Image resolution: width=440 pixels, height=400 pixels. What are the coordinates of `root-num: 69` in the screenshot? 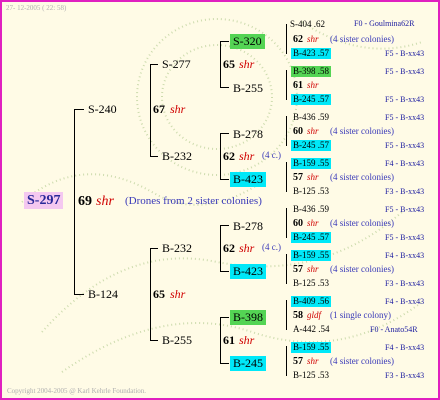 It's located at (85, 201).